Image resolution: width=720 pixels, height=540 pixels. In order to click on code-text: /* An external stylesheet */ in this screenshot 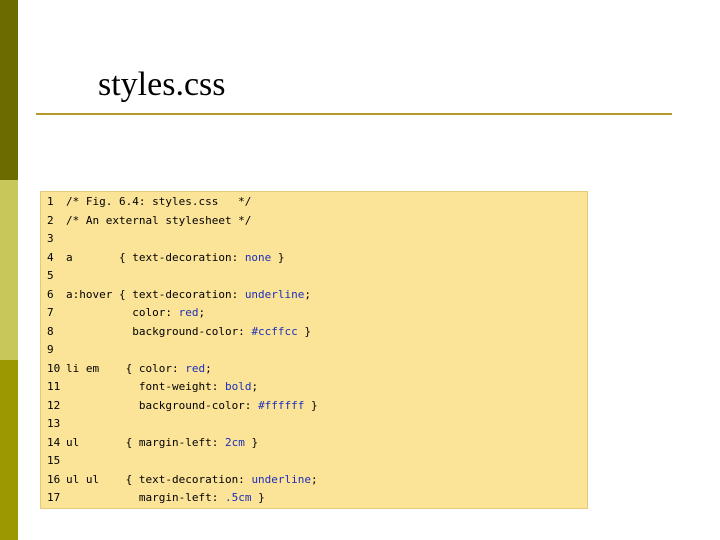, I will do `click(158, 221)`.